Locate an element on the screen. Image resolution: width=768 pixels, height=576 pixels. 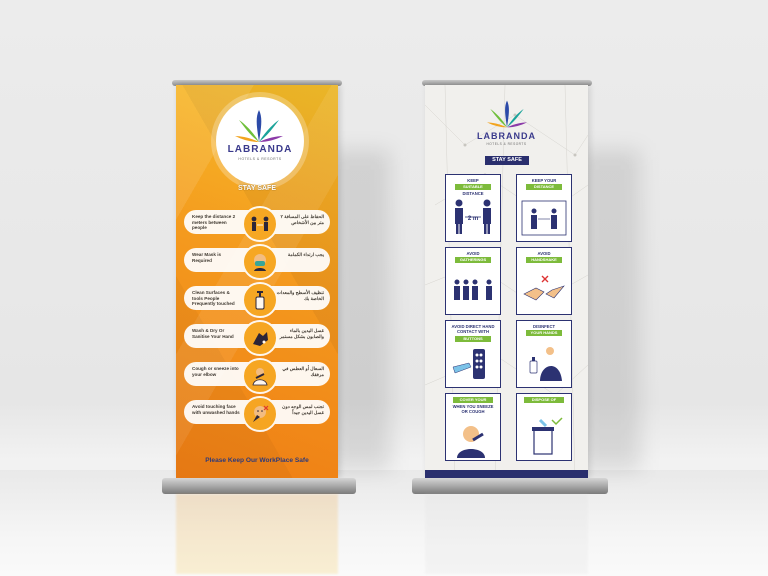
distance-value: 2 m is located at coordinates (473, 219).